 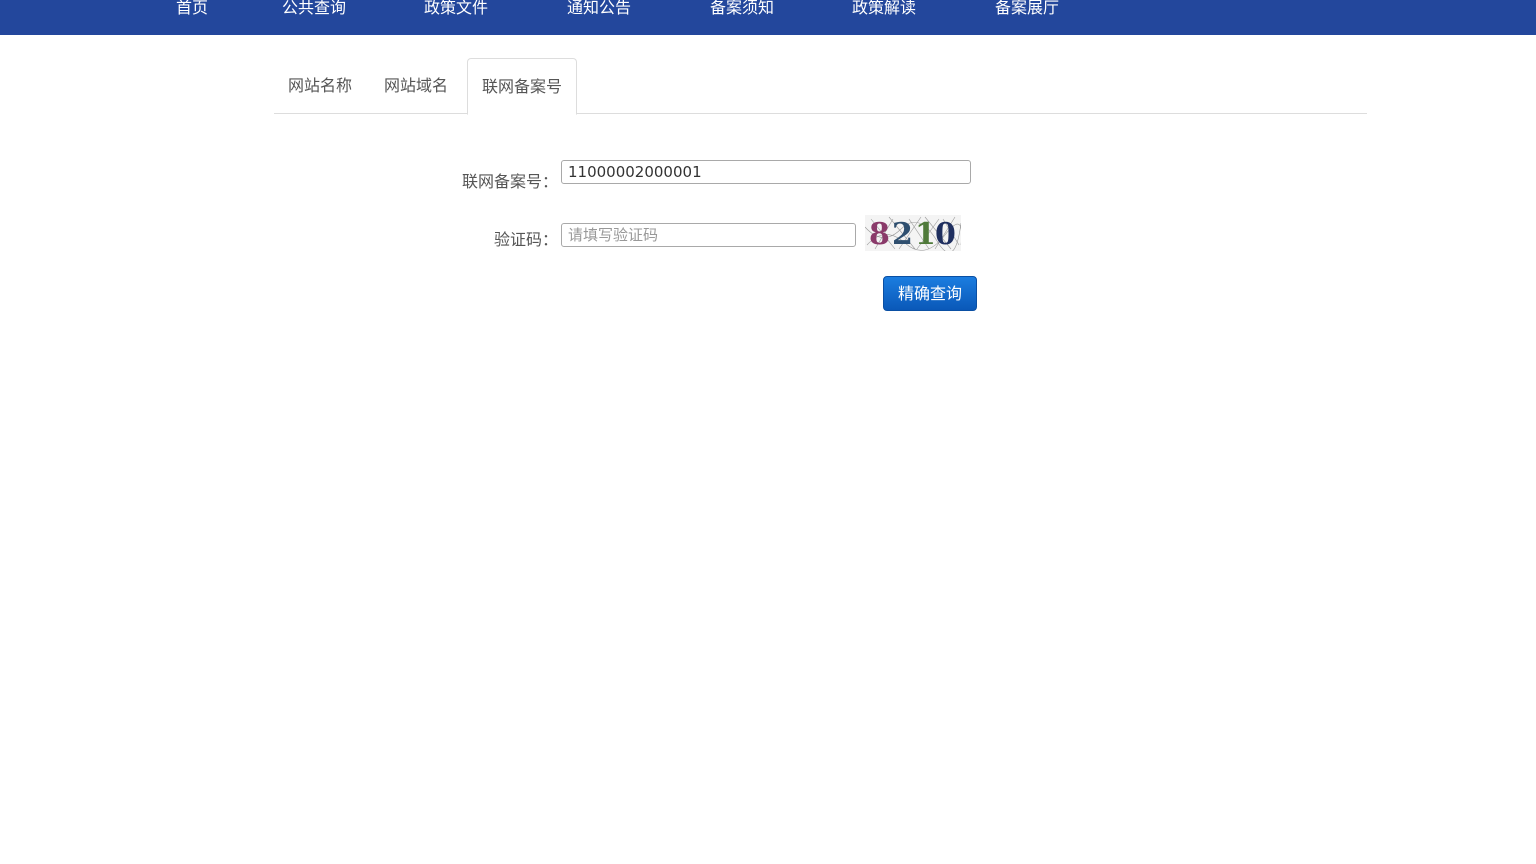 I want to click on top-nav-bar: 首页 公共查询 政策文件 通知公告 备案须知 政策解读 备案展厅, so click(x=768, y=17).